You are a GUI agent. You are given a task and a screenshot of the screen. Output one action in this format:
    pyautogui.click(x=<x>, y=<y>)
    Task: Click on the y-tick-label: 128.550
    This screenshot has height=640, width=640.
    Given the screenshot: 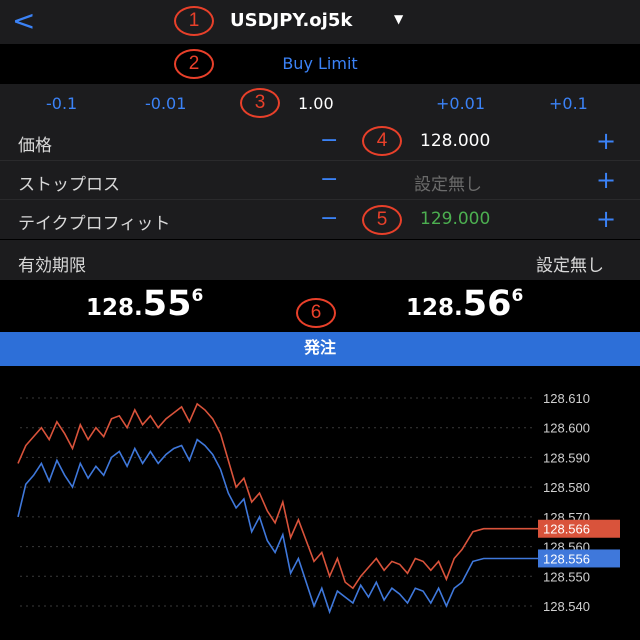 What is the action you would take?
    pyautogui.click(x=566, y=576)
    